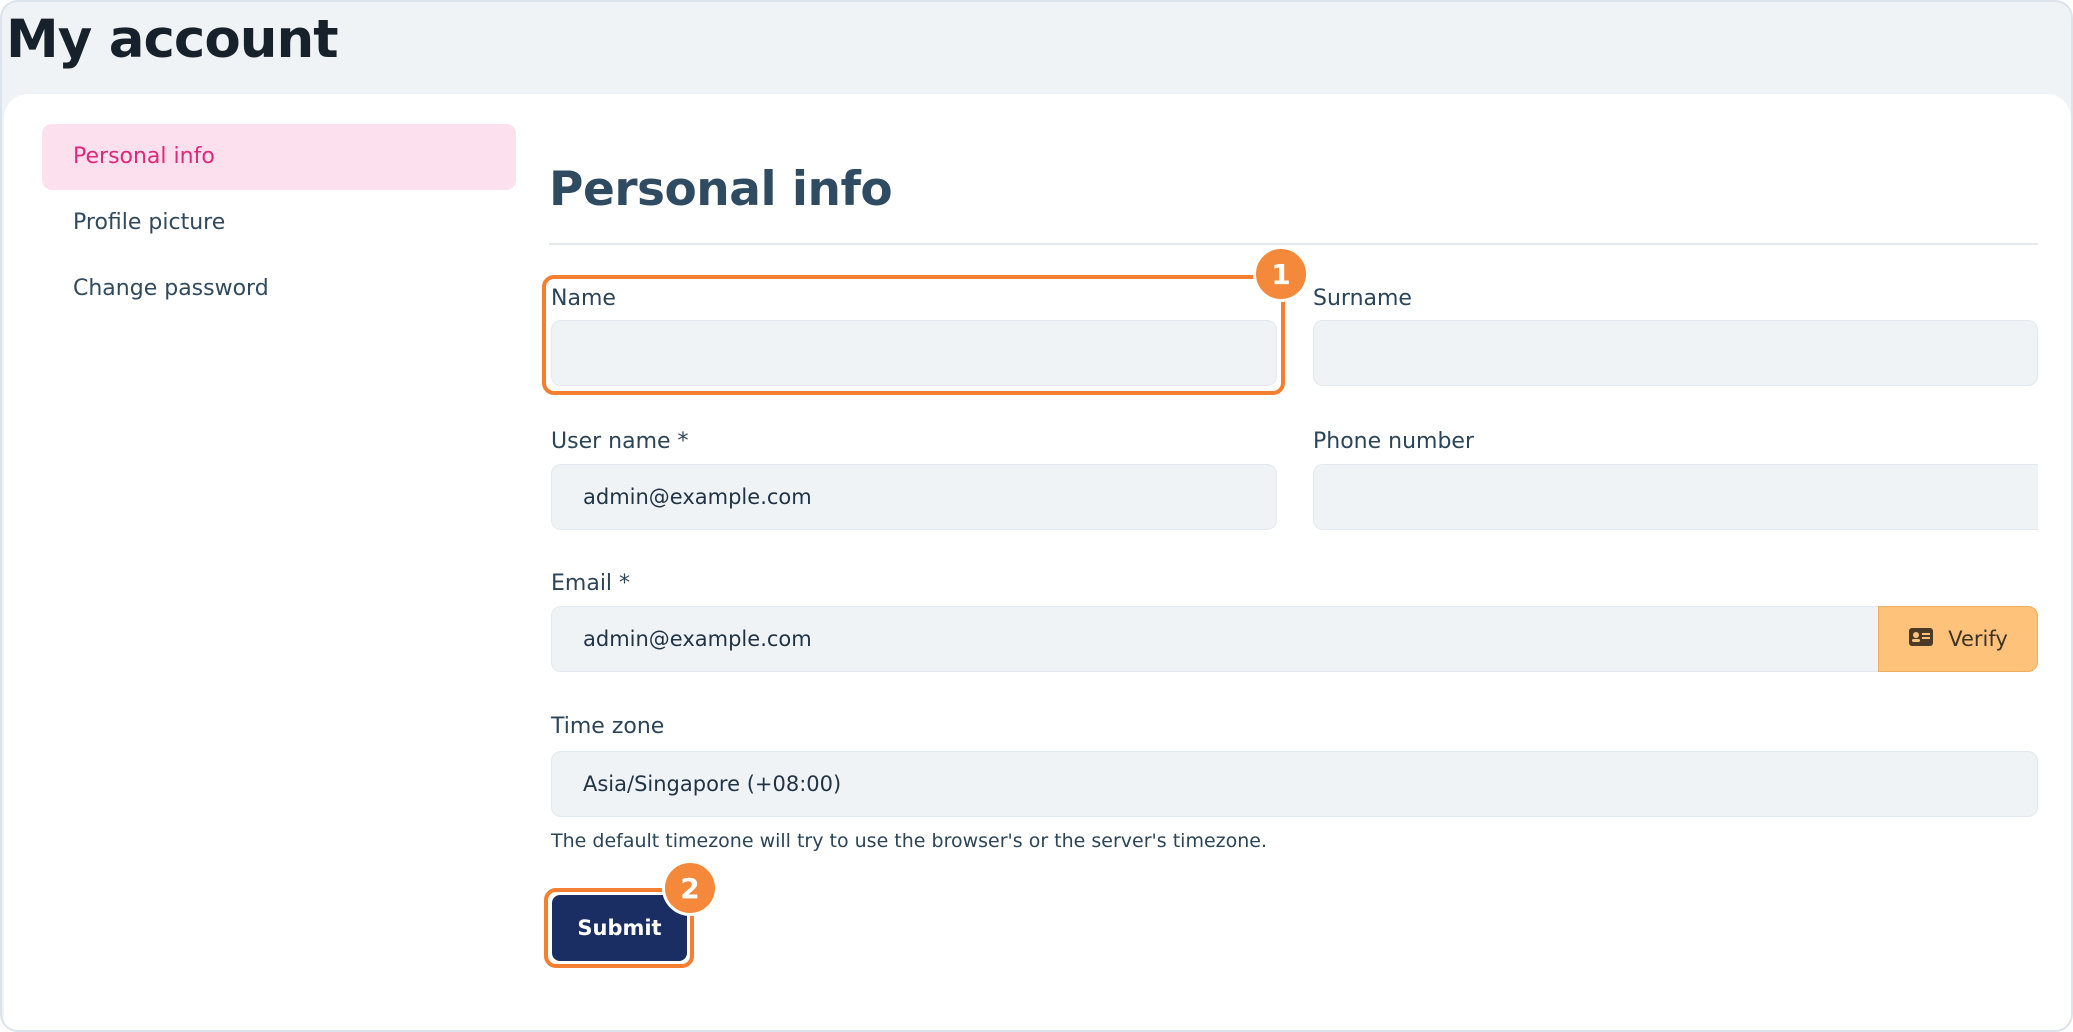  What do you see at coordinates (172, 39) in the screenshot?
I see `page-title: My account` at bounding box center [172, 39].